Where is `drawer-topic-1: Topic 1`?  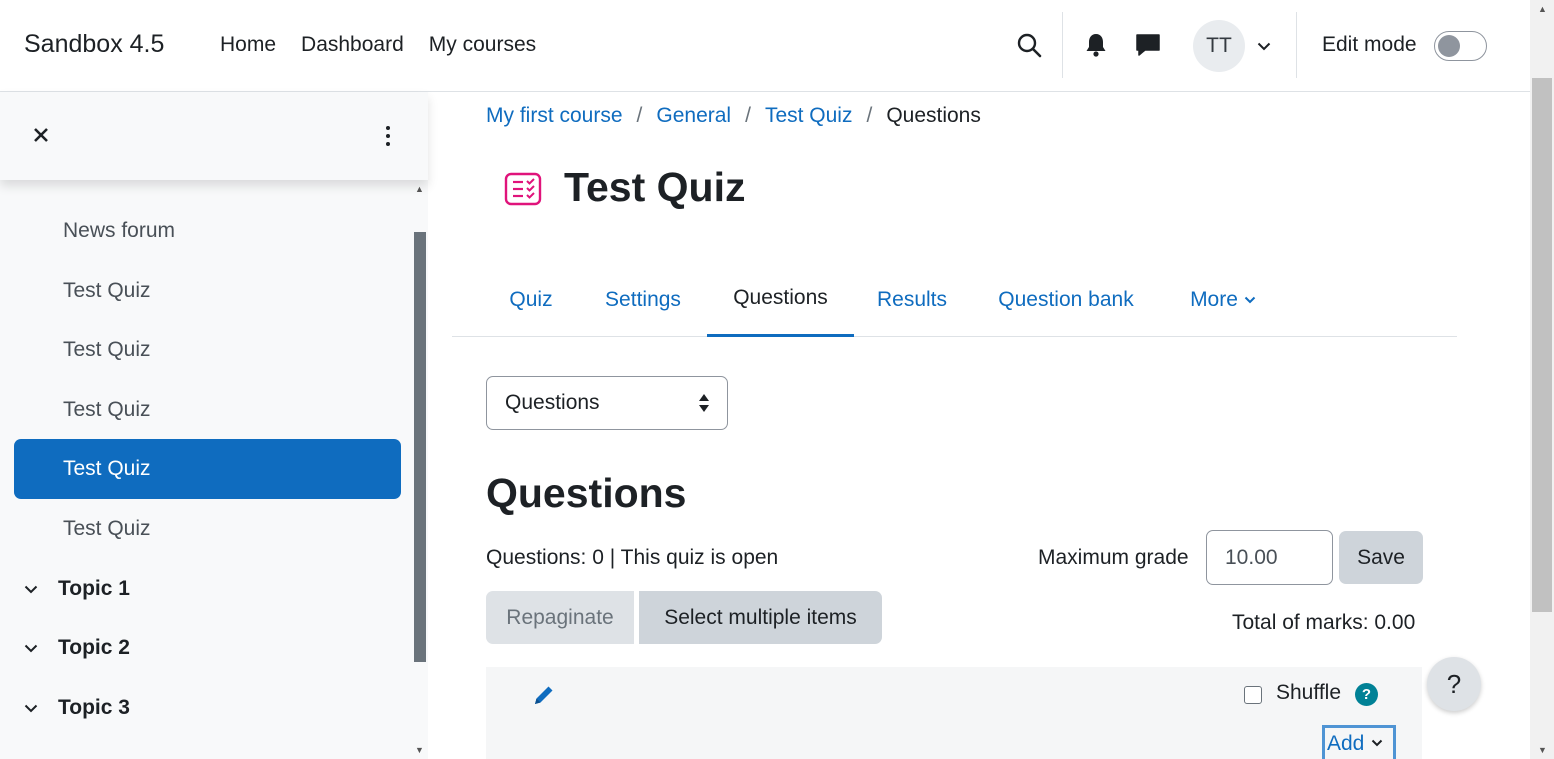 drawer-topic-1: Topic 1 is located at coordinates (77, 589).